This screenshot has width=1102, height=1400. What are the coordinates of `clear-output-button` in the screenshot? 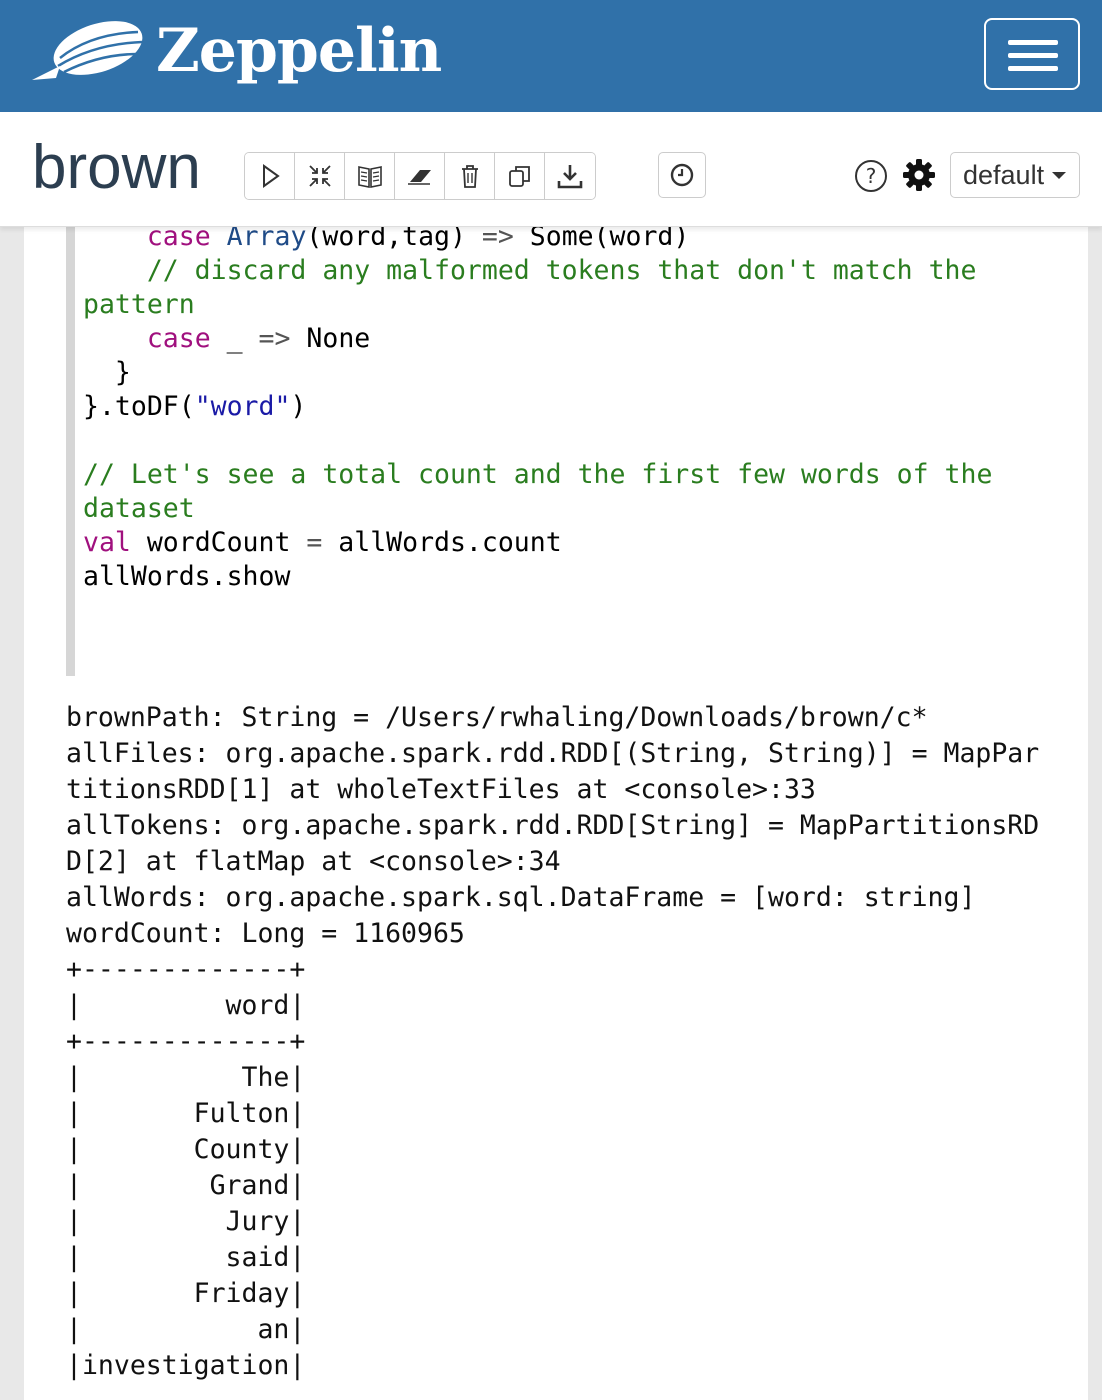 It's located at (420, 176).